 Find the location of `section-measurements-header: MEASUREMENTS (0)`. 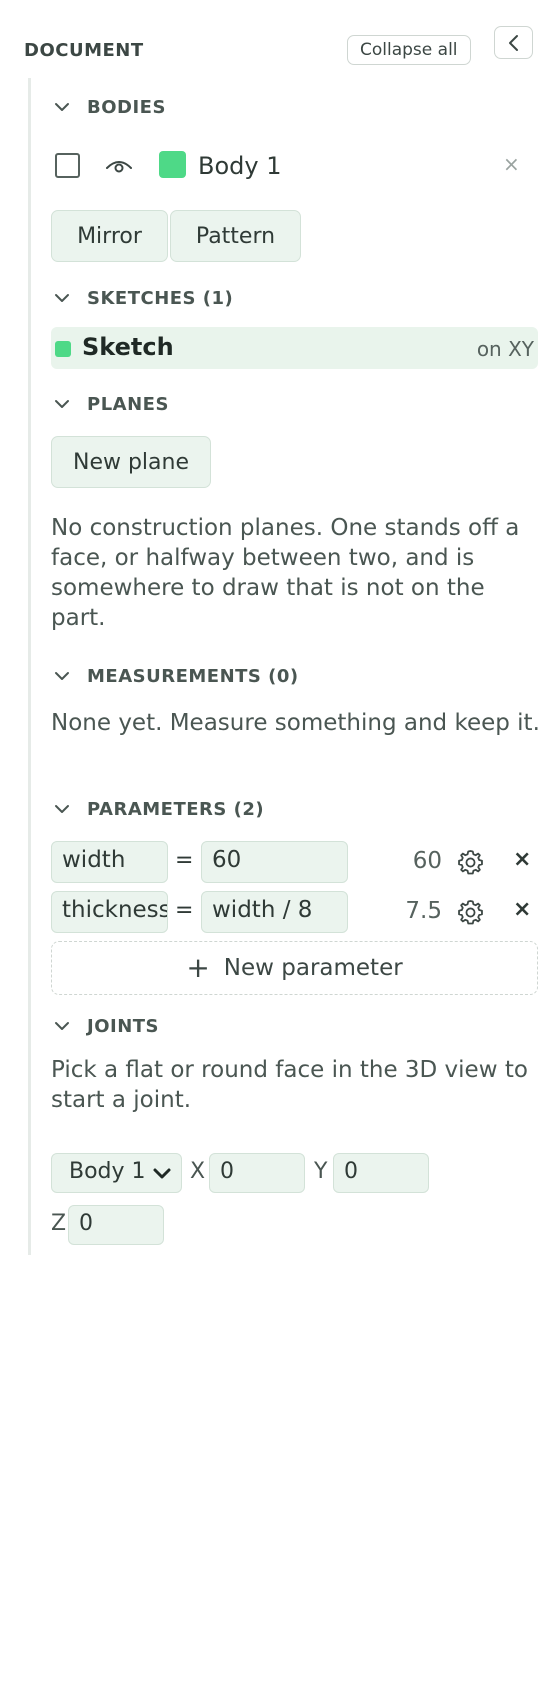

section-measurements-header: MEASUREMENTS (0) is located at coordinates (175, 676).